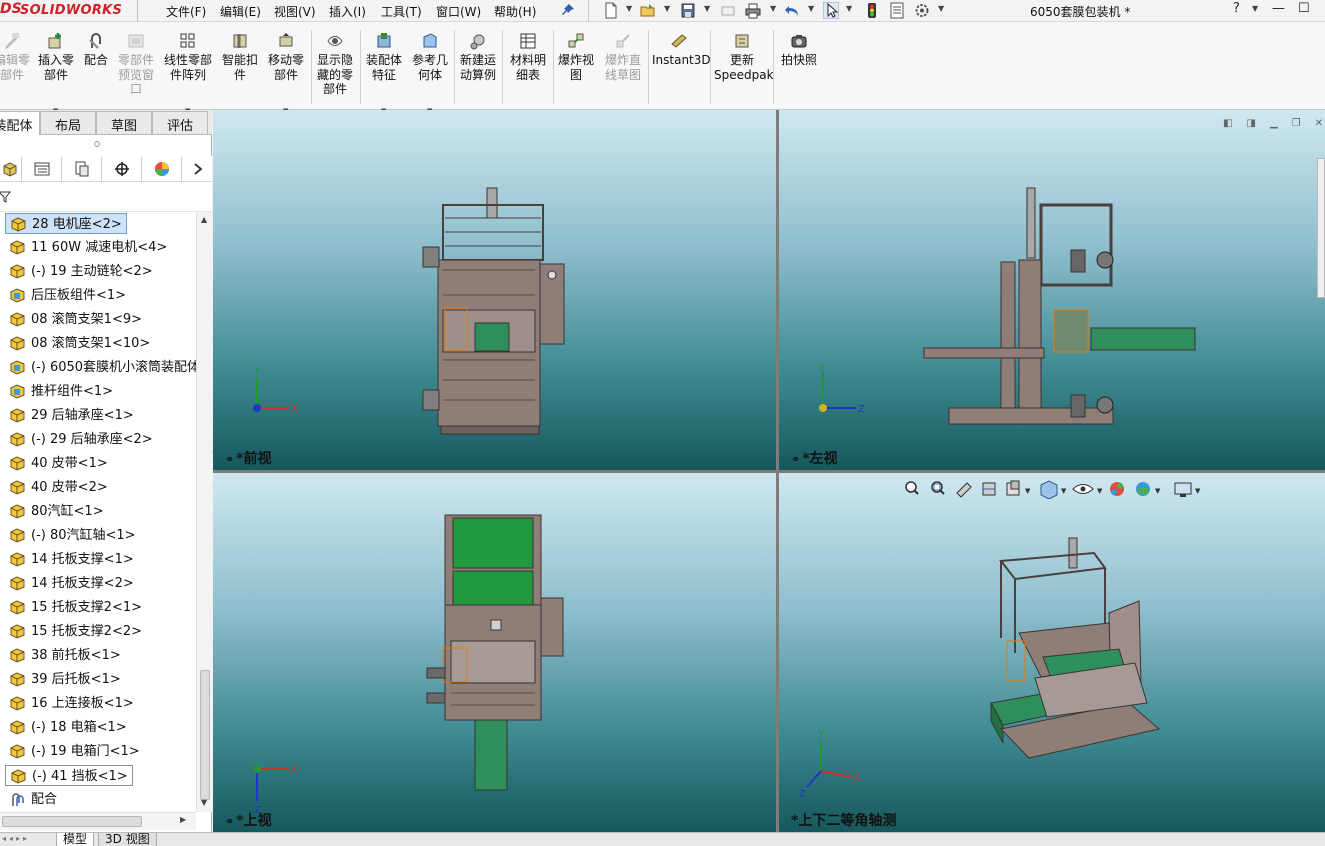  I want to click on tree-item: 29 后轴承座<1>, so click(69, 415).